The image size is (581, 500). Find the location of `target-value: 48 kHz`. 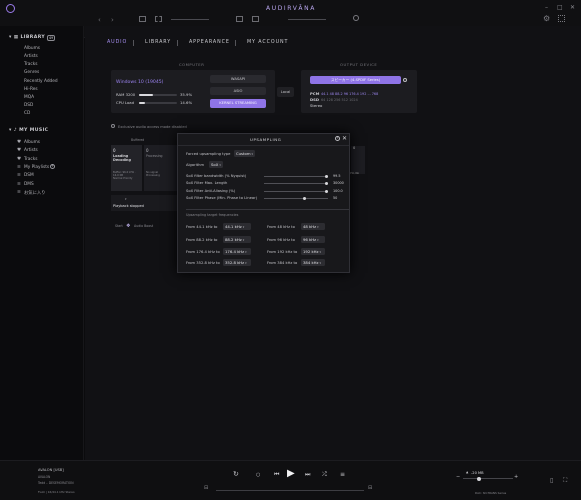

target-value: 48 kHz is located at coordinates (310, 226).